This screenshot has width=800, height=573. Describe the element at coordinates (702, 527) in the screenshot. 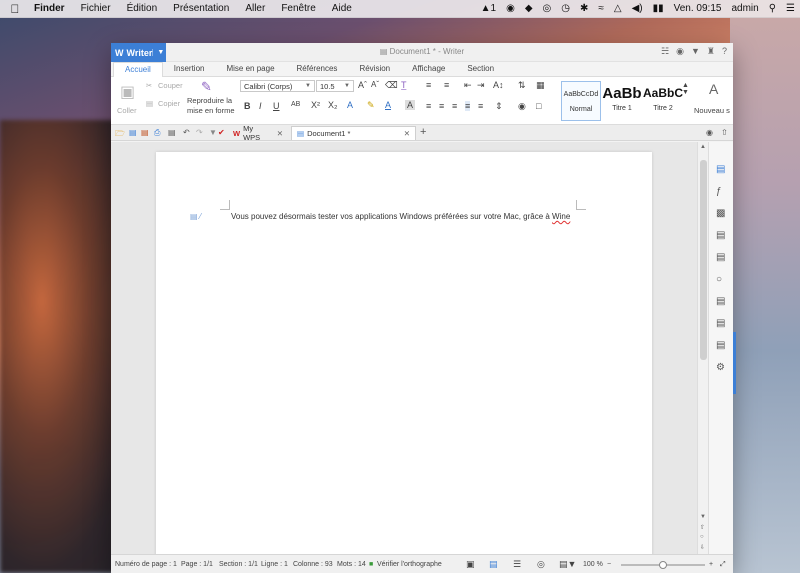

I see `prev-page-icon: ⇧` at that location.